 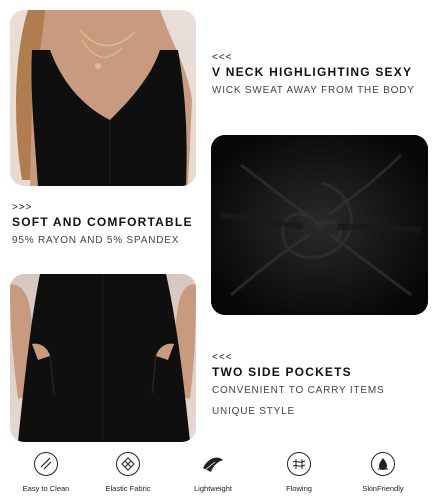 I want to click on skin-drop-icon, so click(x=383, y=464).